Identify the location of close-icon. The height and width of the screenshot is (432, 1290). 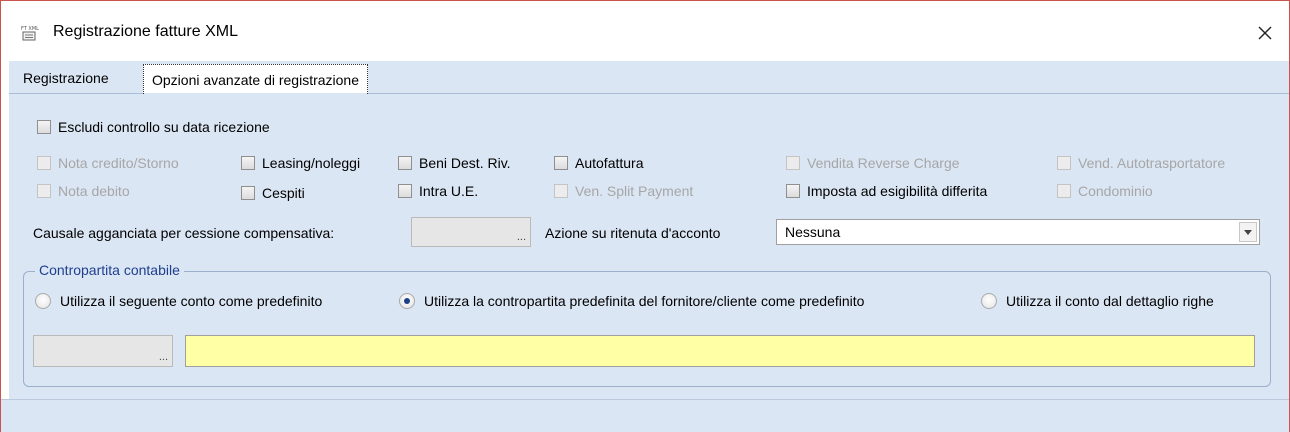
(1265, 33).